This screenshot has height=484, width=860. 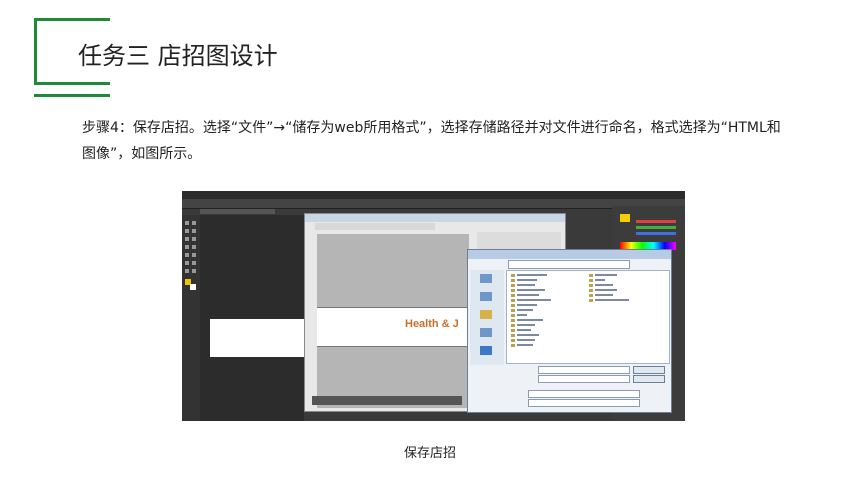 What do you see at coordinates (375, 226) in the screenshot?
I see `sfw-tabs` at bounding box center [375, 226].